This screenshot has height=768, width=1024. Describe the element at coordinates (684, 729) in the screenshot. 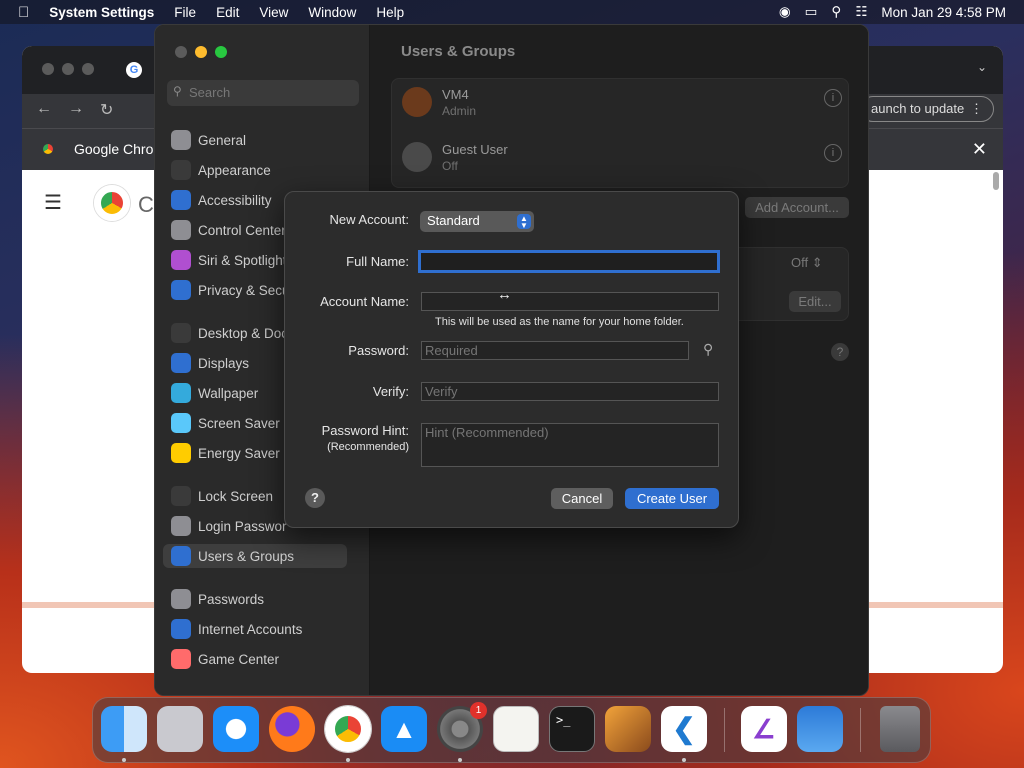

I see `vscode-icon: ❮` at that location.